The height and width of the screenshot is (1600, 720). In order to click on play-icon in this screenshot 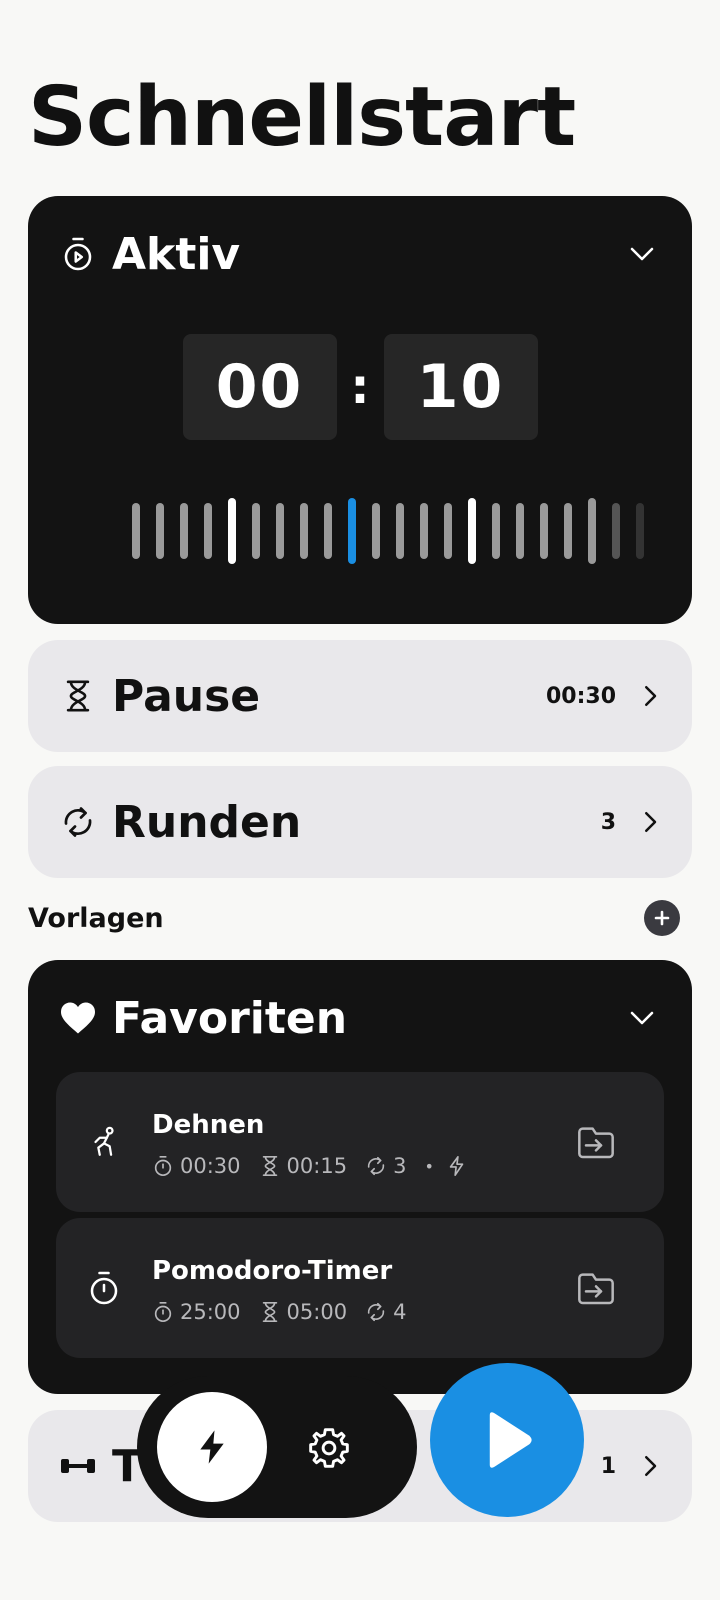, I will do `click(510, 1440)`.